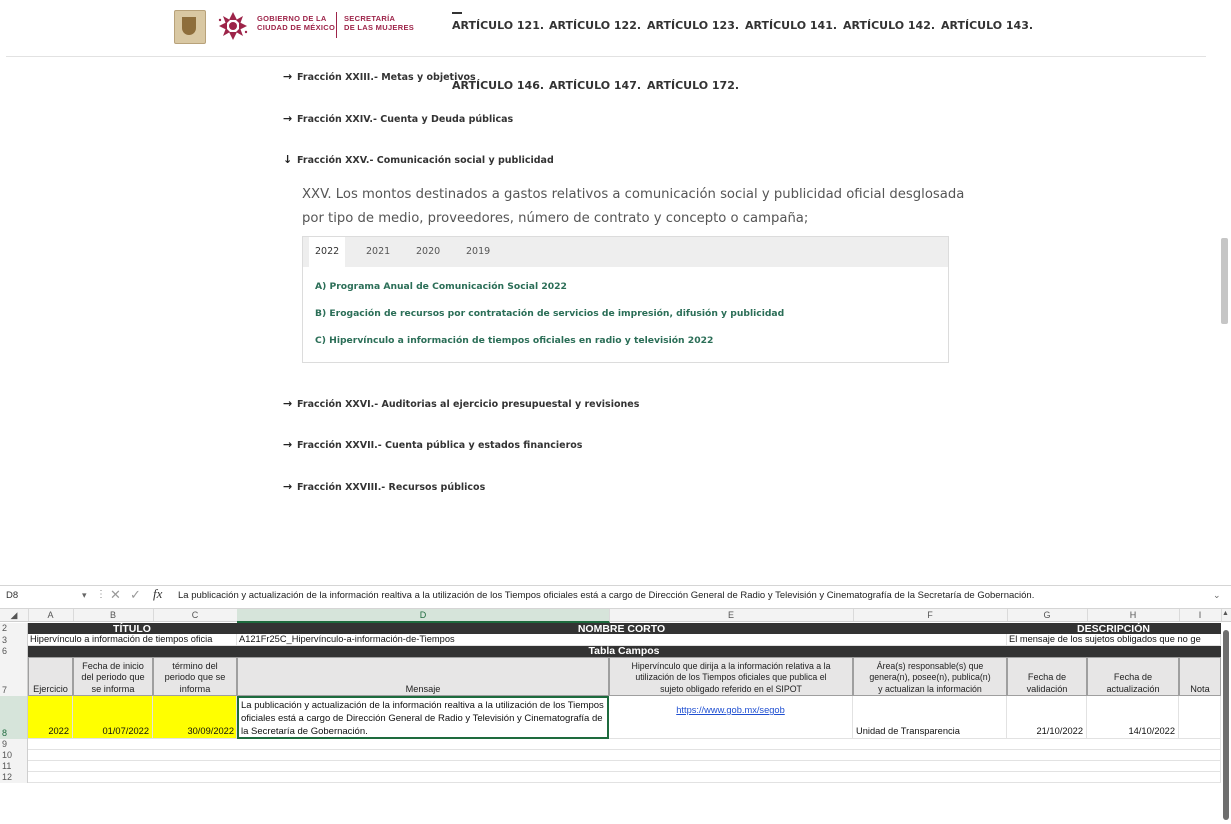 The width and height of the screenshot is (1231, 824). What do you see at coordinates (457, 13) in the screenshot?
I see `active-nav-indicator` at bounding box center [457, 13].